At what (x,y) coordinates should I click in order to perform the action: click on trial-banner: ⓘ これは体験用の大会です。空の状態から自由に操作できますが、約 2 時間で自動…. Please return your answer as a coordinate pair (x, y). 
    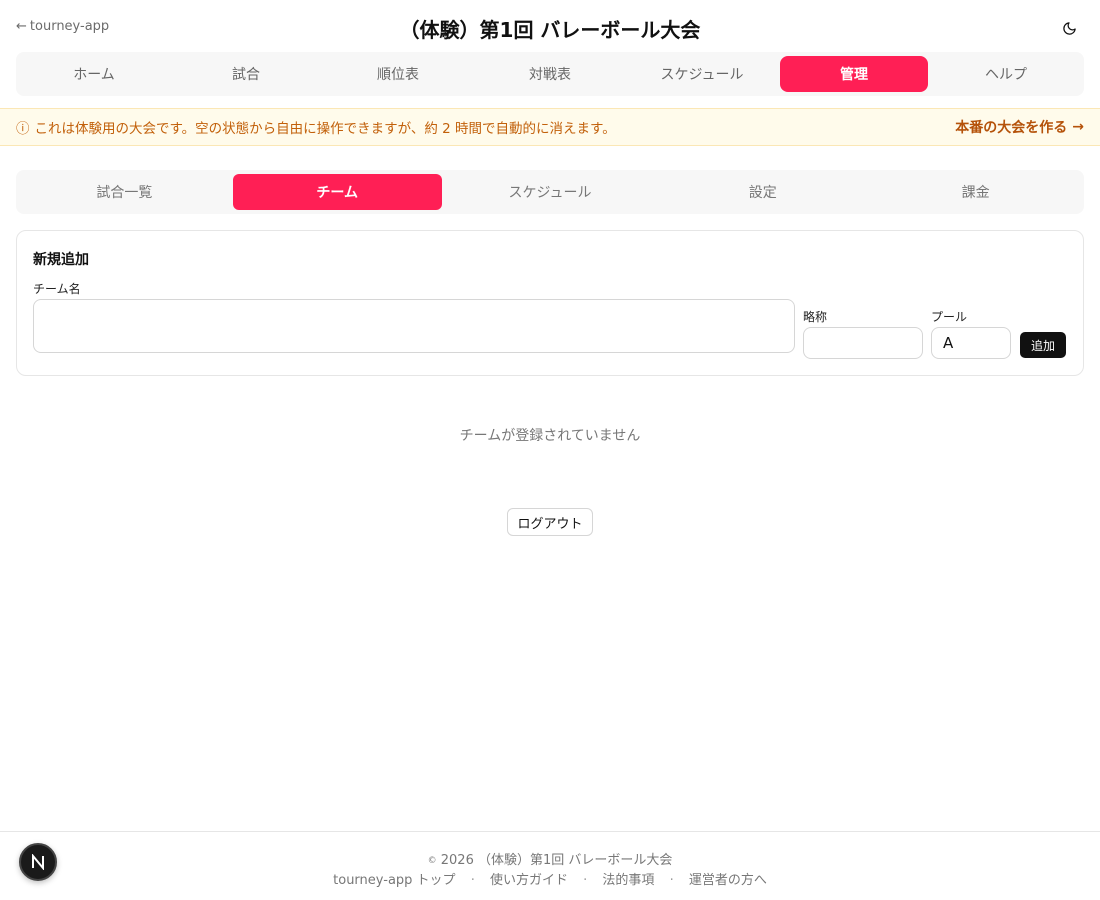
    Looking at the image, I should click on (550, 127).